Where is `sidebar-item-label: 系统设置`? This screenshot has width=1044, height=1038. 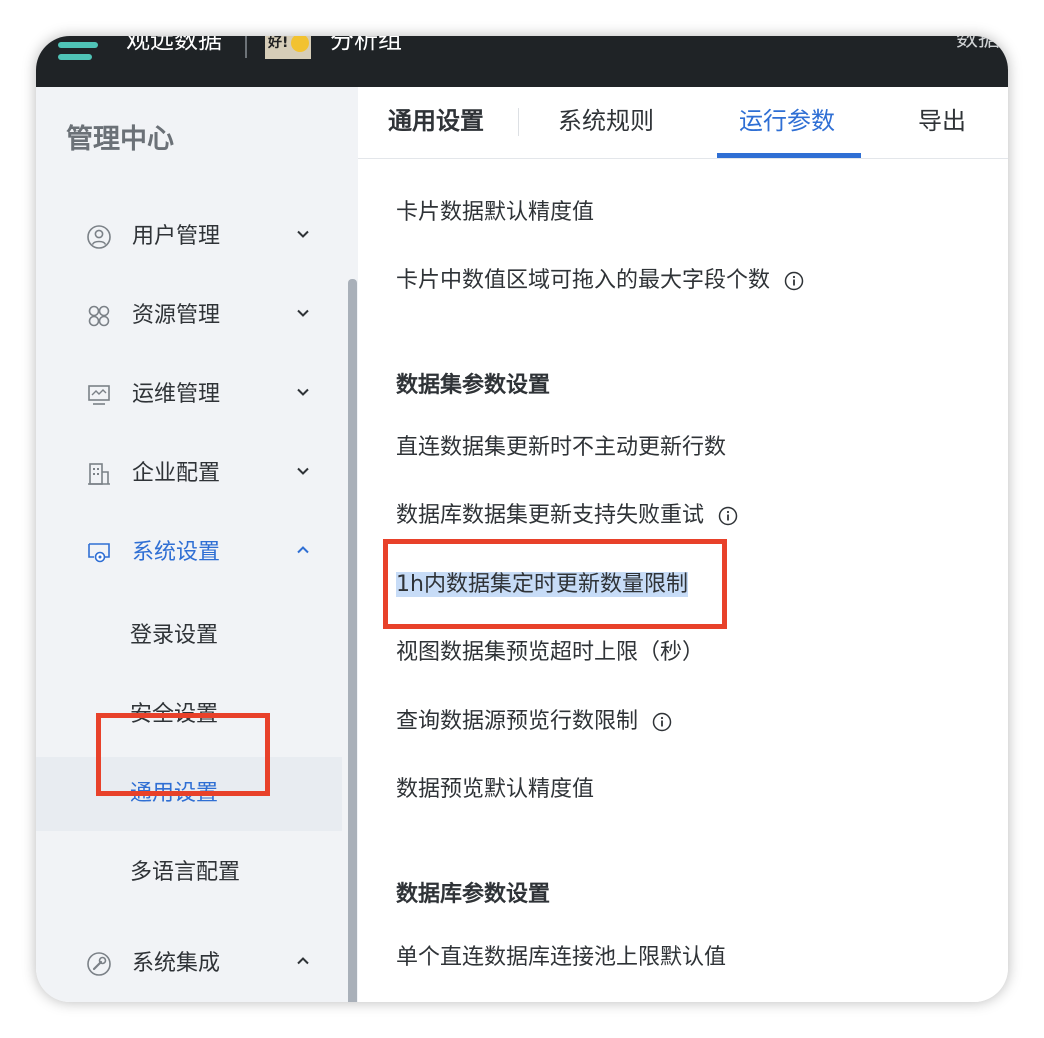 sidebar-item-label: 系统设置 is located at coordinates (176, 552).